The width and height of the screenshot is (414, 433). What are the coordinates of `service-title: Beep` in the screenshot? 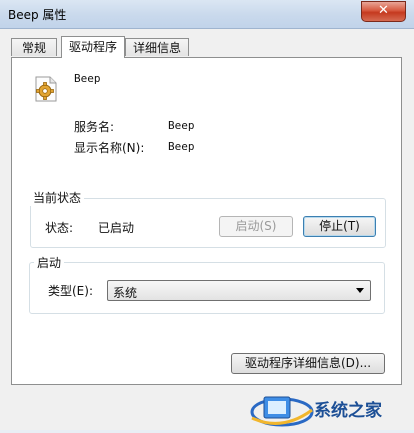 It's located at (87, 78).